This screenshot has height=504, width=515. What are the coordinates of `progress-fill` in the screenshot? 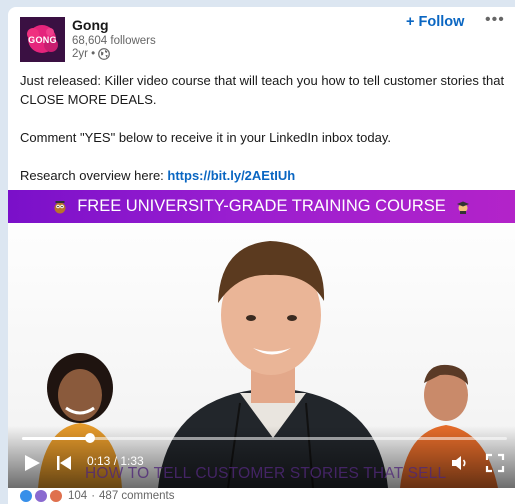 It's located at (56, 438).